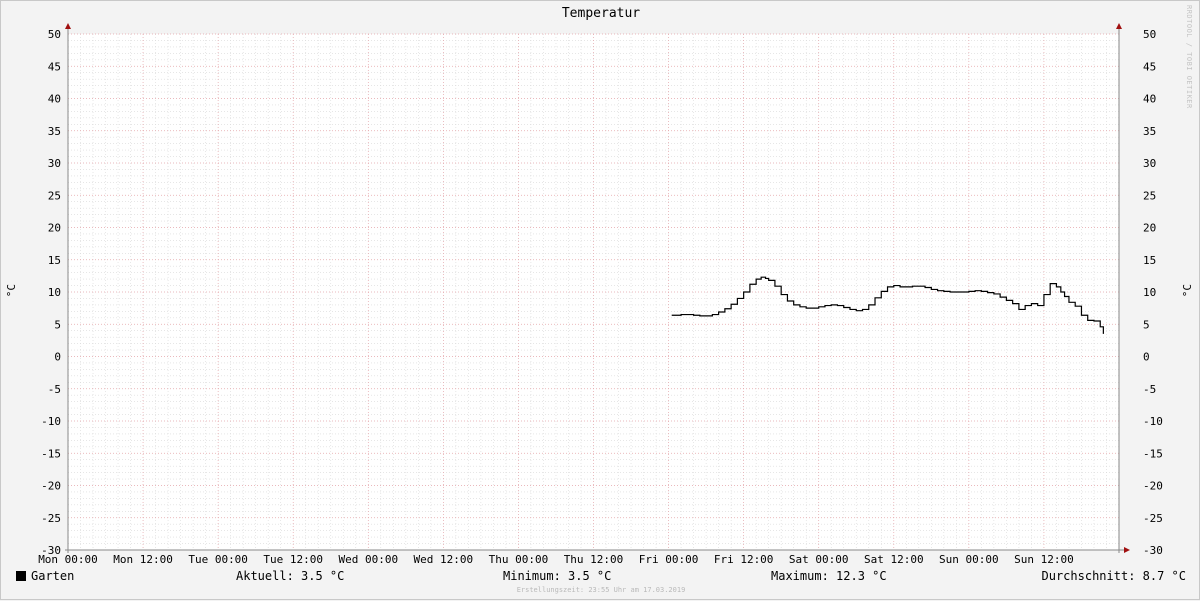 The height and width of the screenshot is (601, 1200). I want to click on y-tick-label-right: 5, so click(1146, 324).